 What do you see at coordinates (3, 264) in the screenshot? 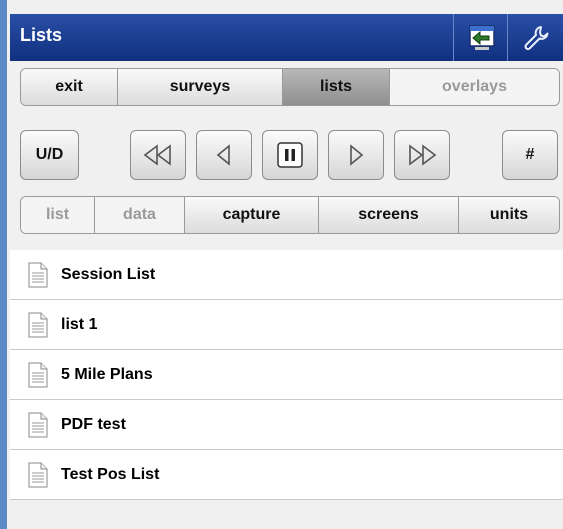
I see `window-edge` at bounding box center [3, 264].